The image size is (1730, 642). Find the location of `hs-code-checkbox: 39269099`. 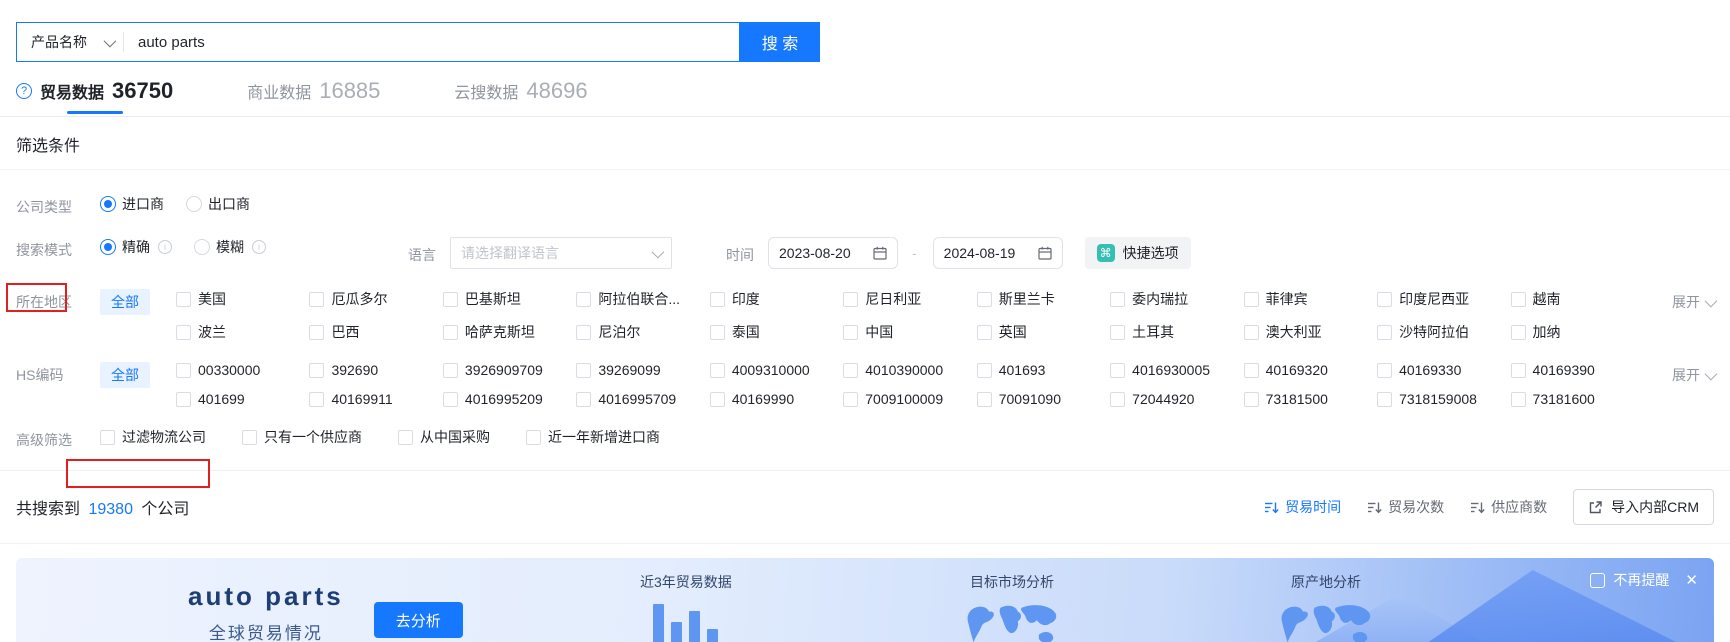

hs-code-checkbox: 39269099 is located at coordinates (642, 370).